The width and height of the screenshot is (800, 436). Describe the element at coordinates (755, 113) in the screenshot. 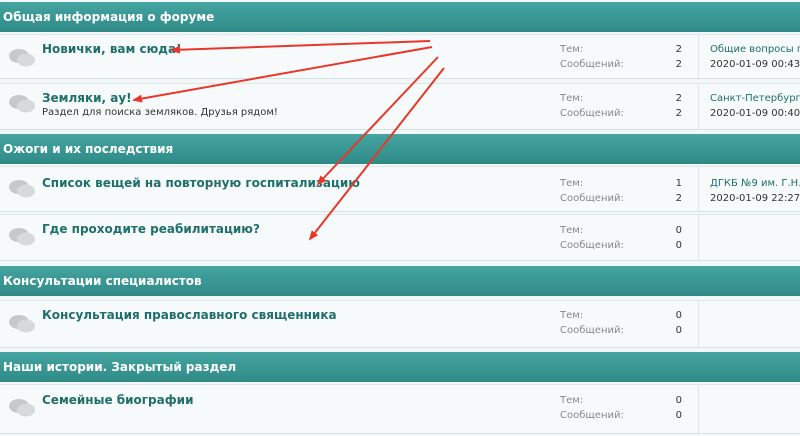

I see `last-post-date: 2020-01-09 00:40:5` at that location.